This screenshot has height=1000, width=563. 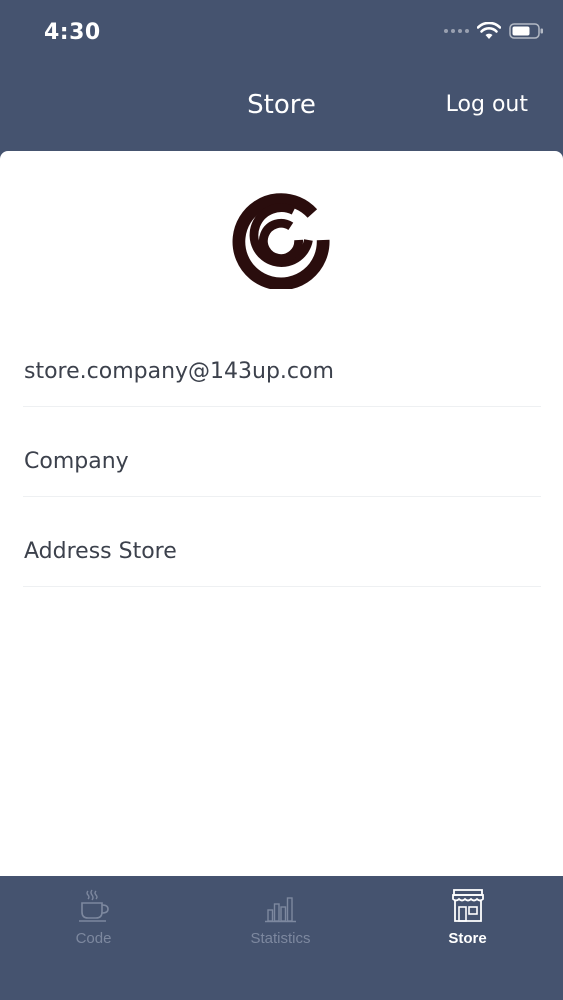 I want to click on tab-store: Store, so click(x=467, y=938).